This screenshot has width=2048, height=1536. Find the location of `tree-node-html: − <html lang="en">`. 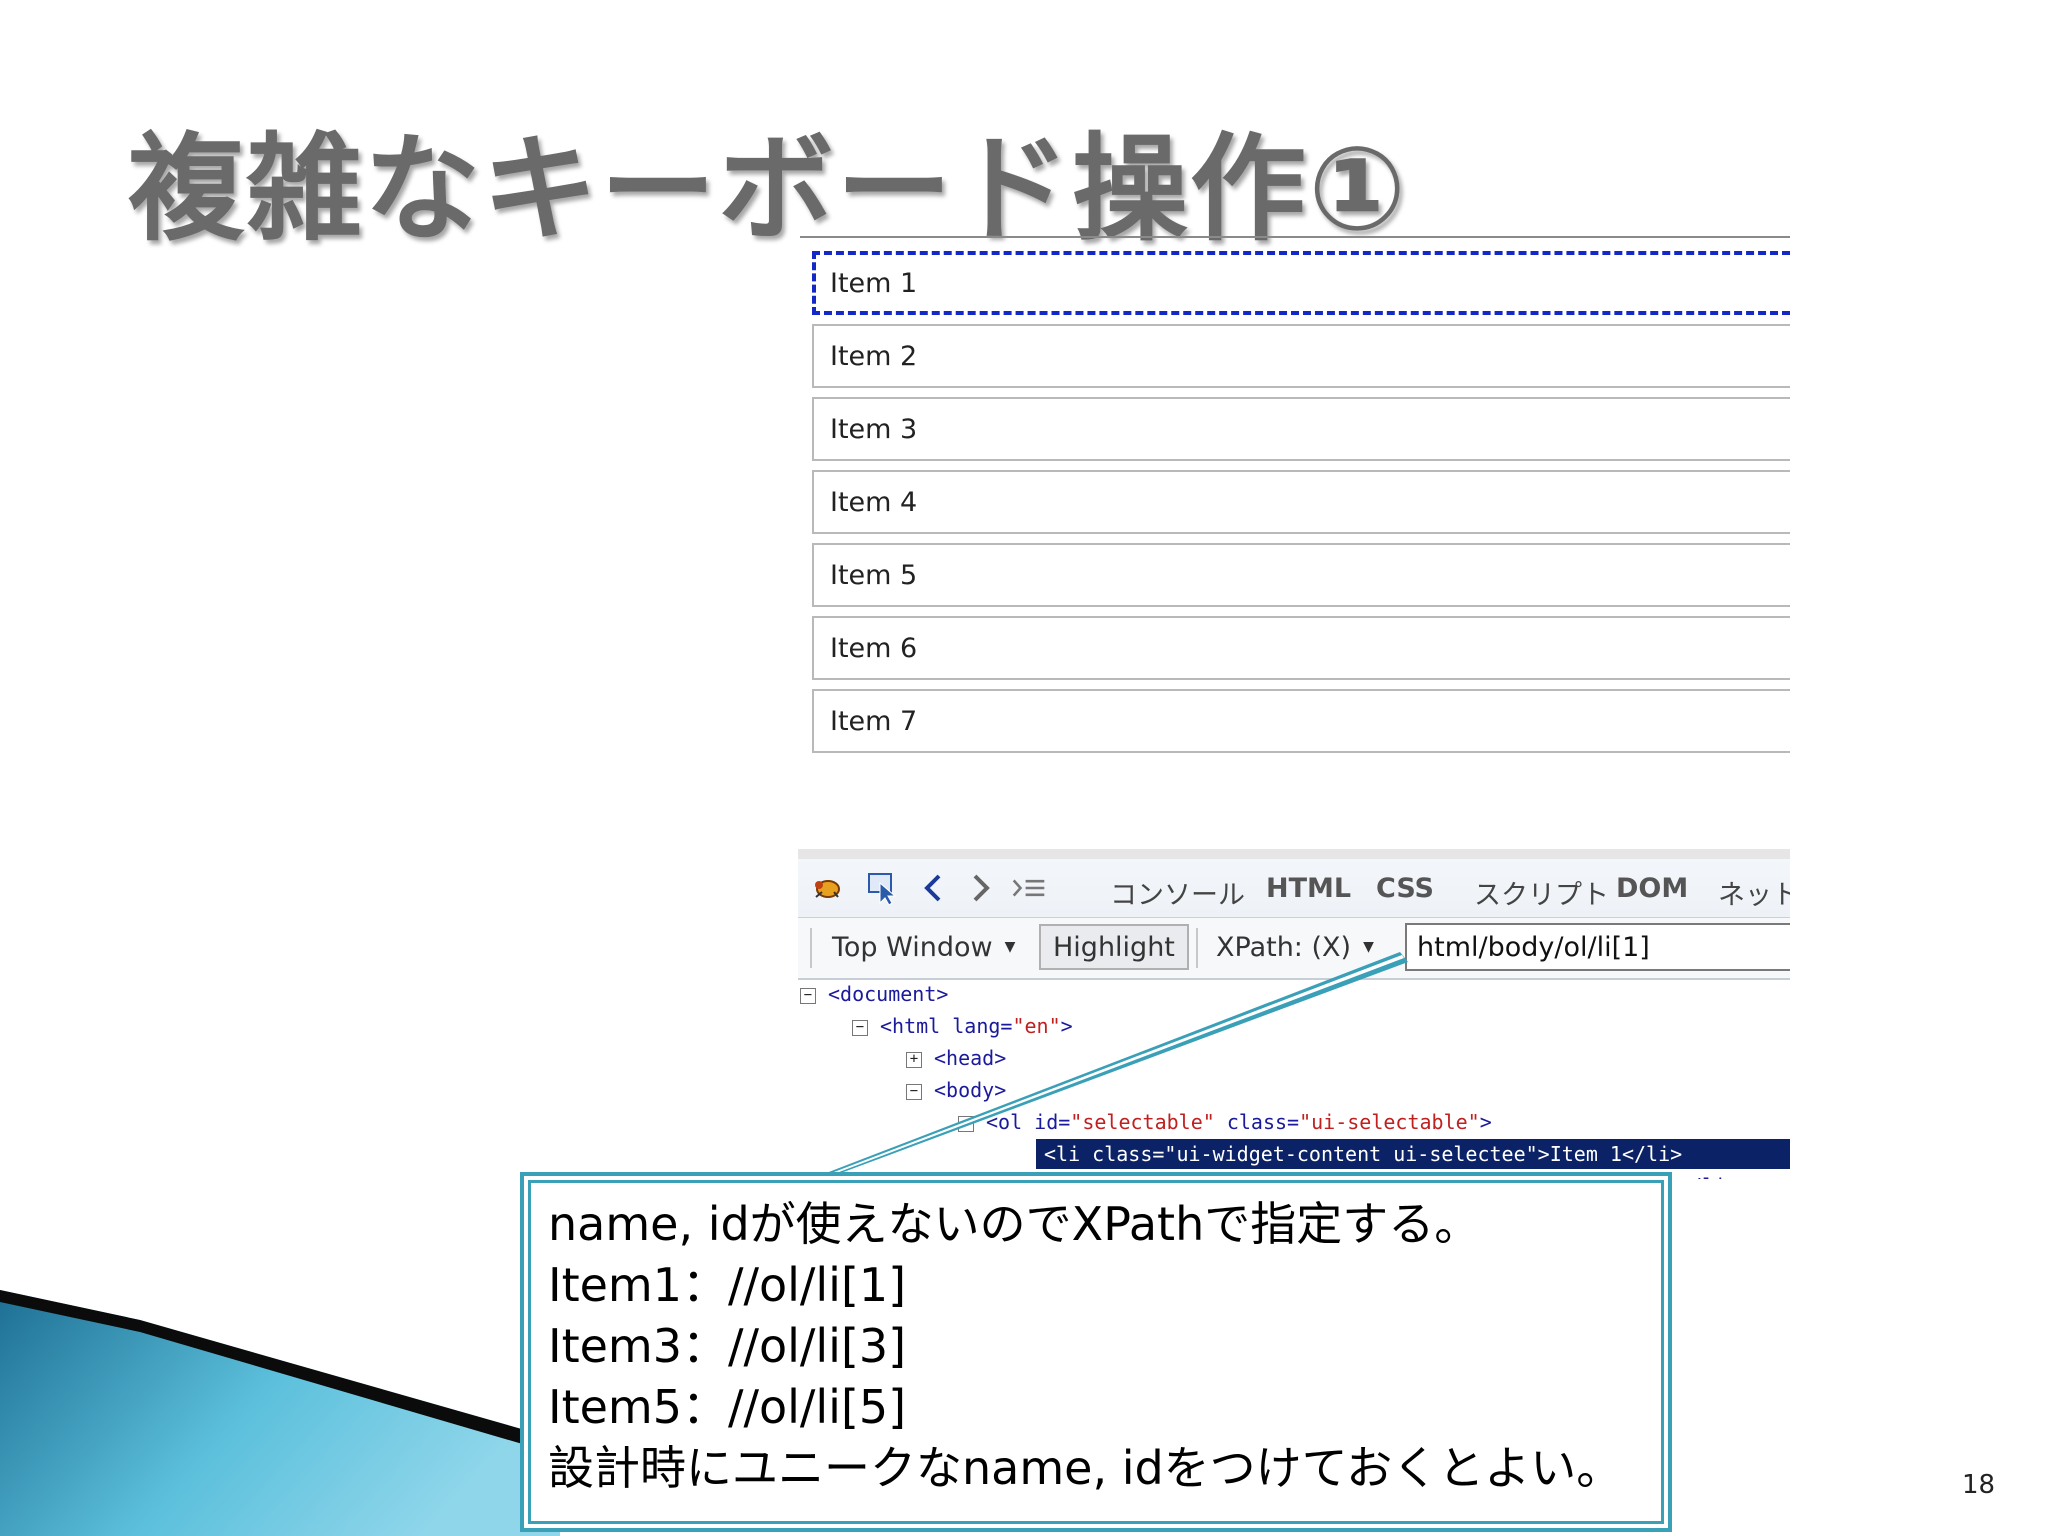

tree-node-html: − <html lang="en"> is located at coordinates (962, 1026).